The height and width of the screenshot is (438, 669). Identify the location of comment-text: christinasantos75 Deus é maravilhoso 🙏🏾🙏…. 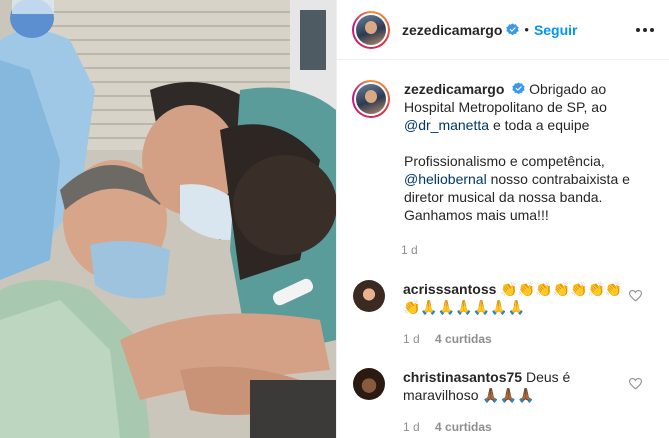
(514, 386).